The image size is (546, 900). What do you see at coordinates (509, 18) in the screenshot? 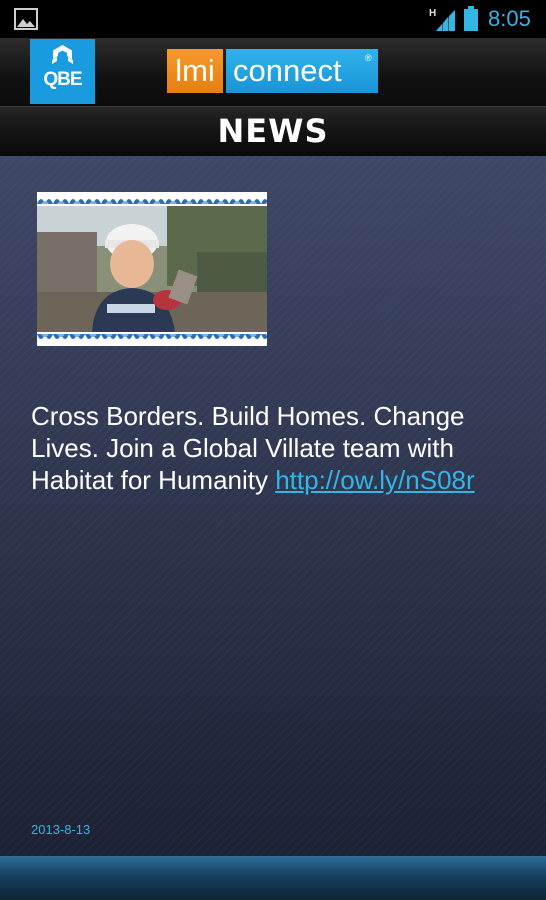
I see `status-time: 8:05` at bounding box center [509, 18].